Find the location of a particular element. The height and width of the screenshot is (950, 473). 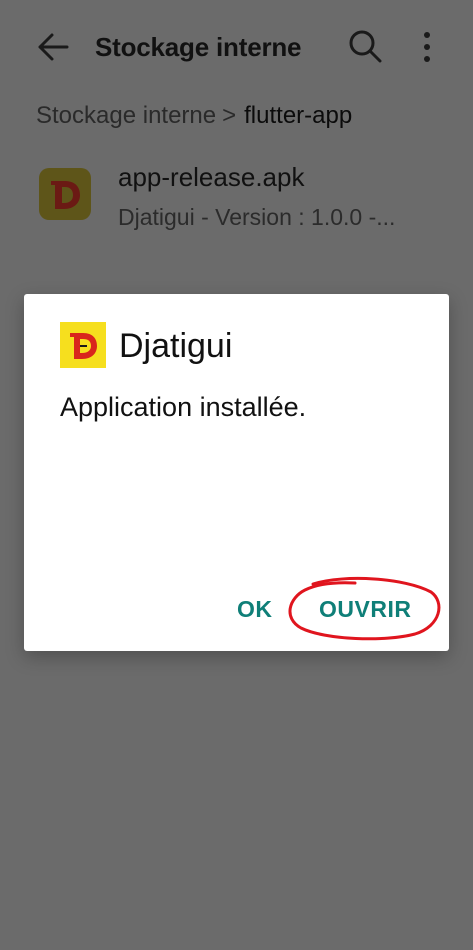

file-name: app-release.apk is located at coordinates (211, 177).